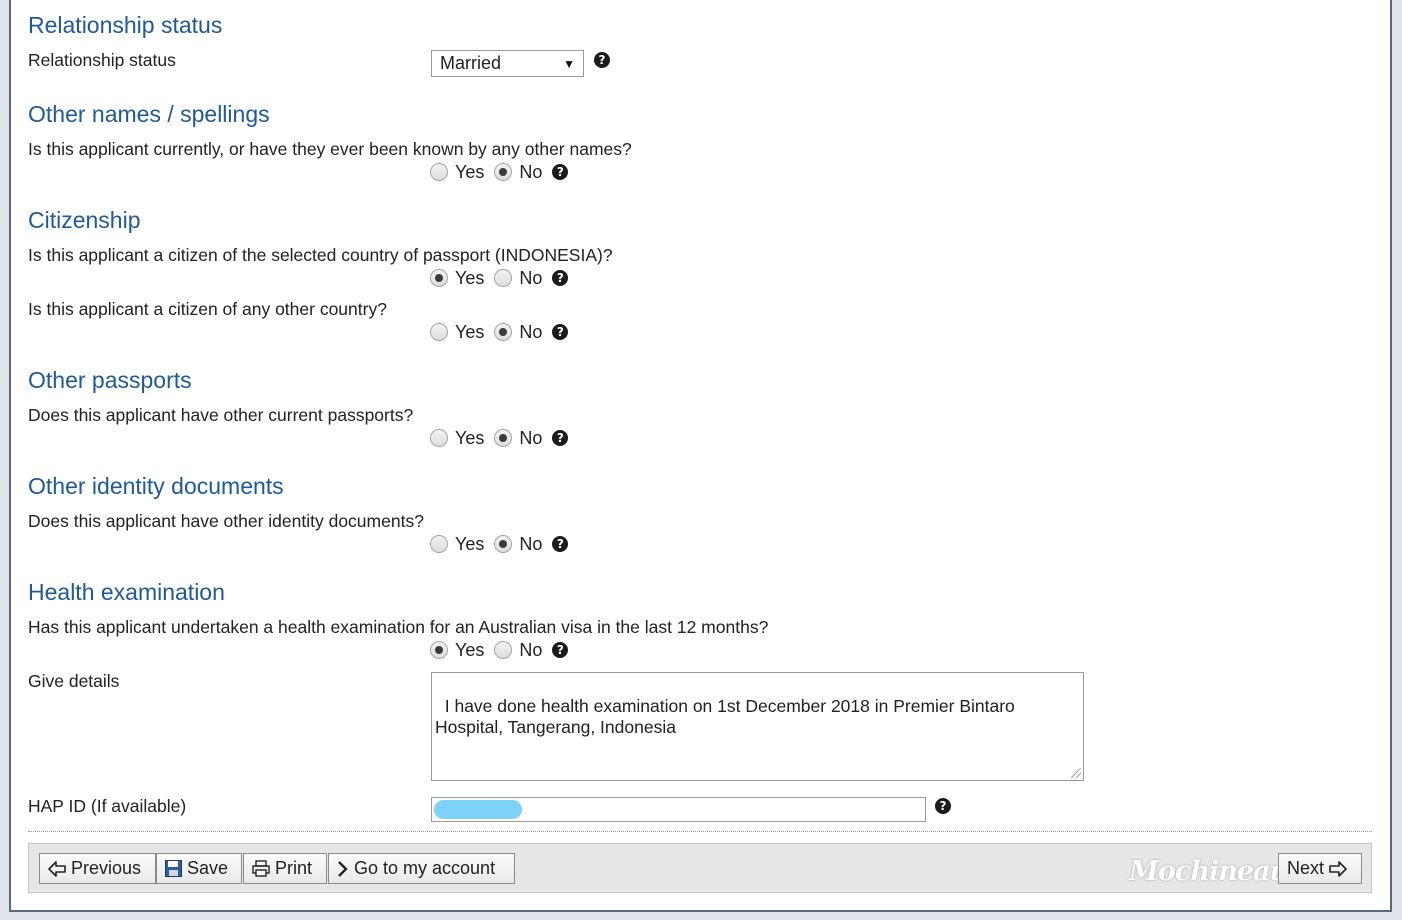  Describe the element at coordinates (343, 869) in the screenshot. I see `chevron-right-icon` at that location.